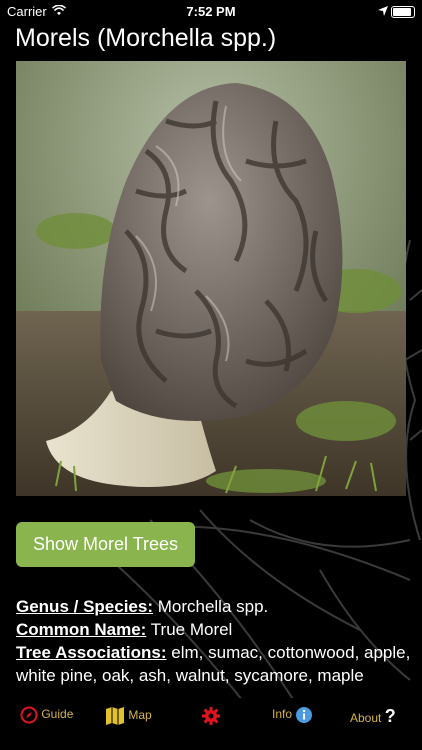 The width and height of the screenshot is (422, 750). I want to click on genus-label: Genus / Species:, so click(84, 606).